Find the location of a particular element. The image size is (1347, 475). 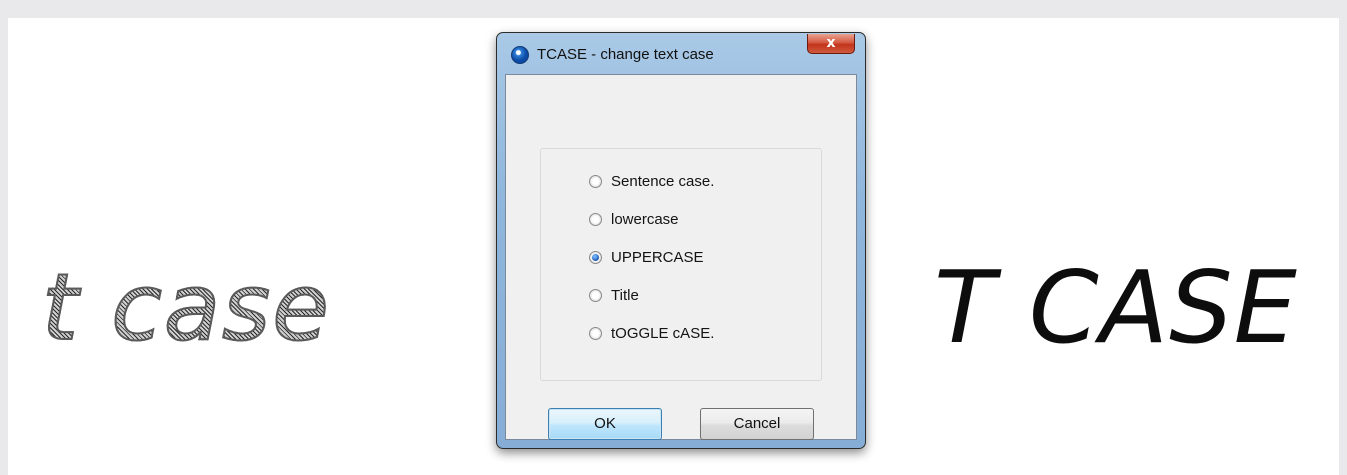

radio-toggle-case is located at coordinates (595, 333).